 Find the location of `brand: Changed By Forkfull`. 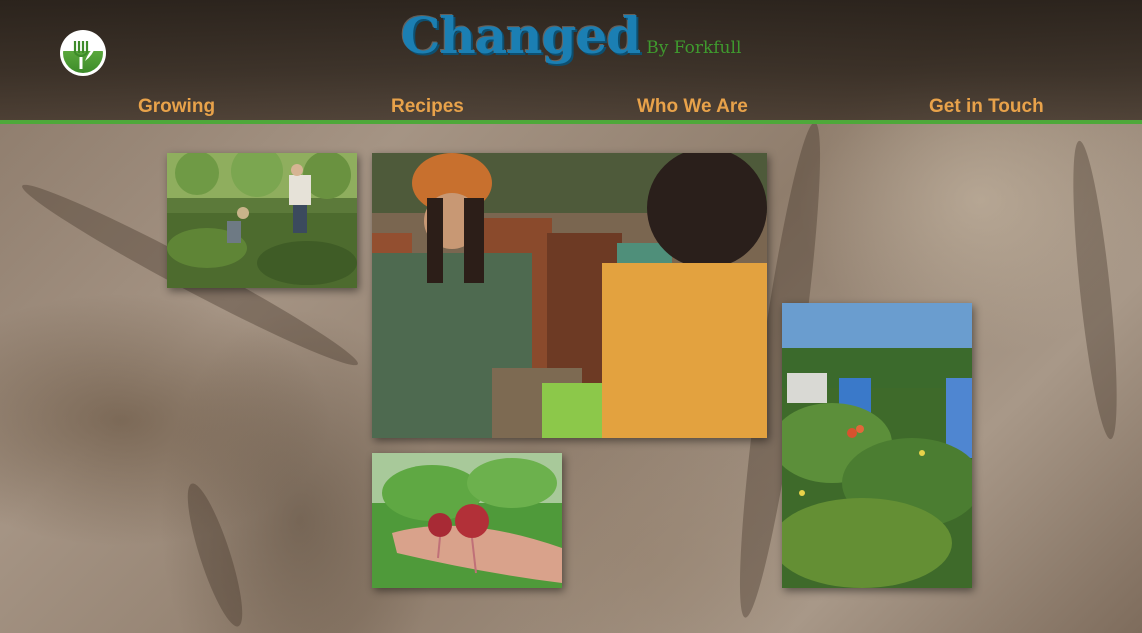

brand: Changed By Forkfull is located at coordinates (571, 35).